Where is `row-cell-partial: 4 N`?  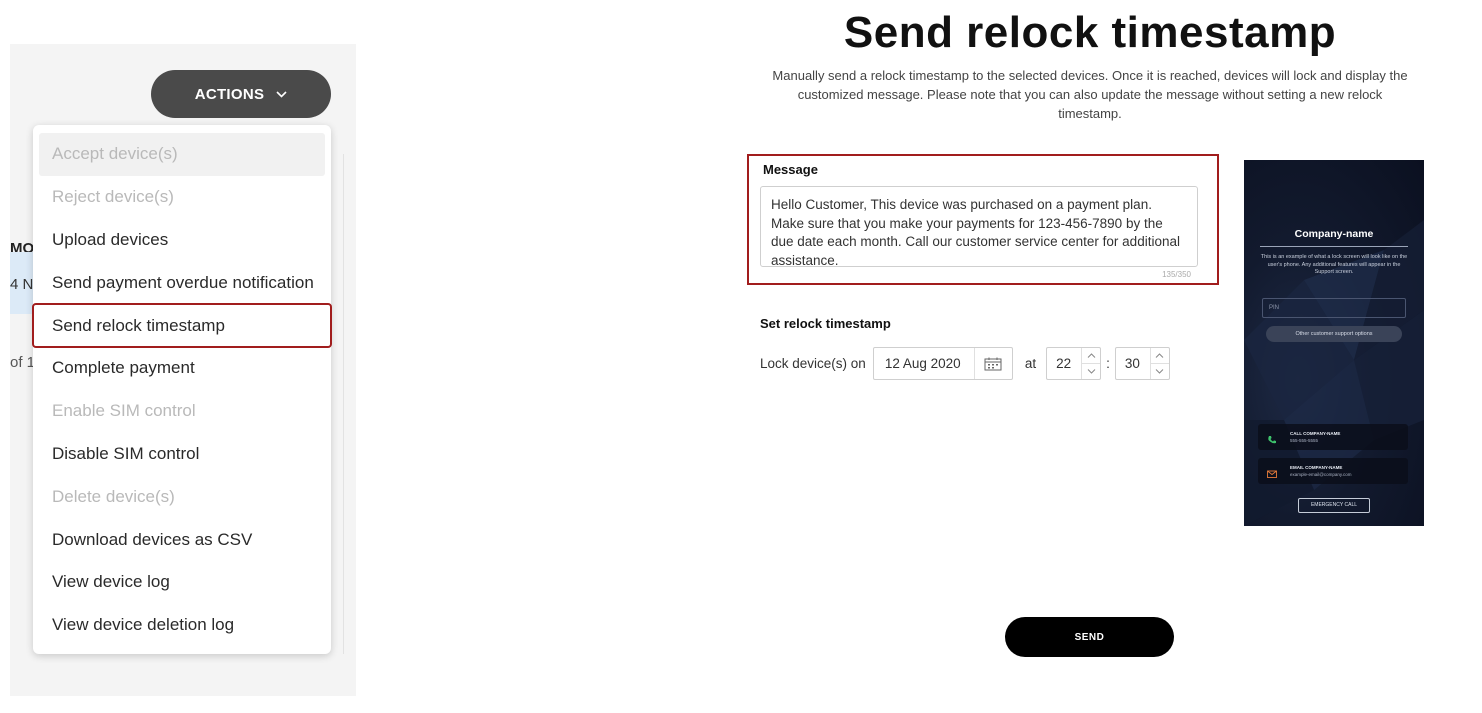 row-cell-partial: 4 N is located at coordinates (22, 284).